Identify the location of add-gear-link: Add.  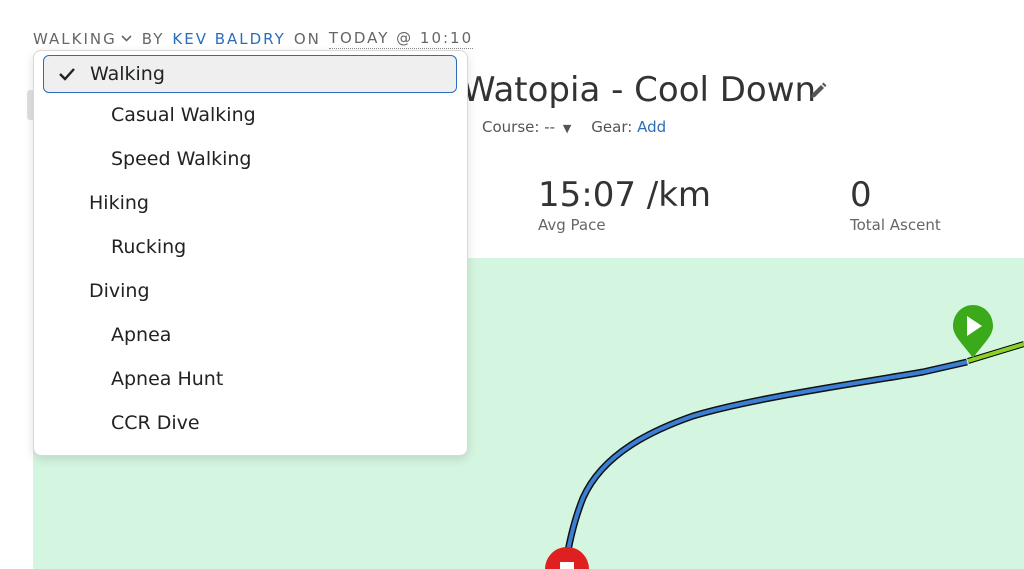
(651, 127).